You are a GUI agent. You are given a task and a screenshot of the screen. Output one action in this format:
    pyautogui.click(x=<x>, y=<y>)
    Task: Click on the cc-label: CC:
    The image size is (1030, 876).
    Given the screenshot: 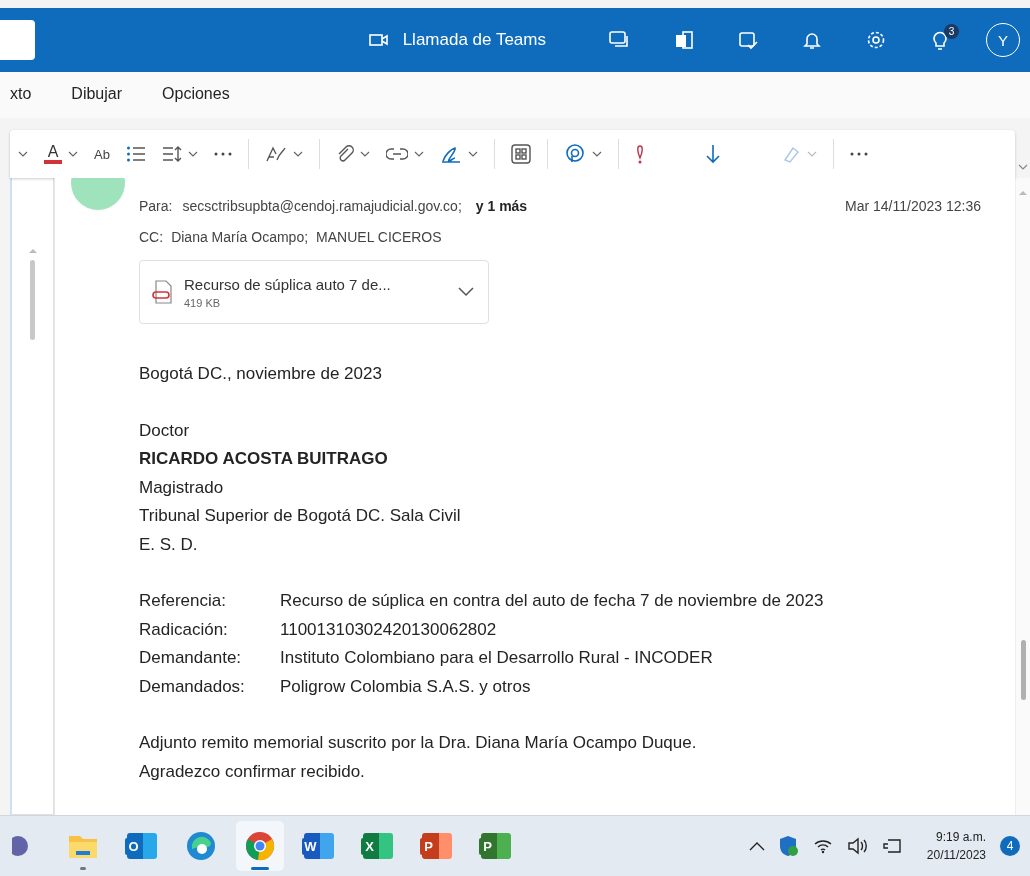 What is the action you would take?
    pyautogui.click(x=151, y=237)
    